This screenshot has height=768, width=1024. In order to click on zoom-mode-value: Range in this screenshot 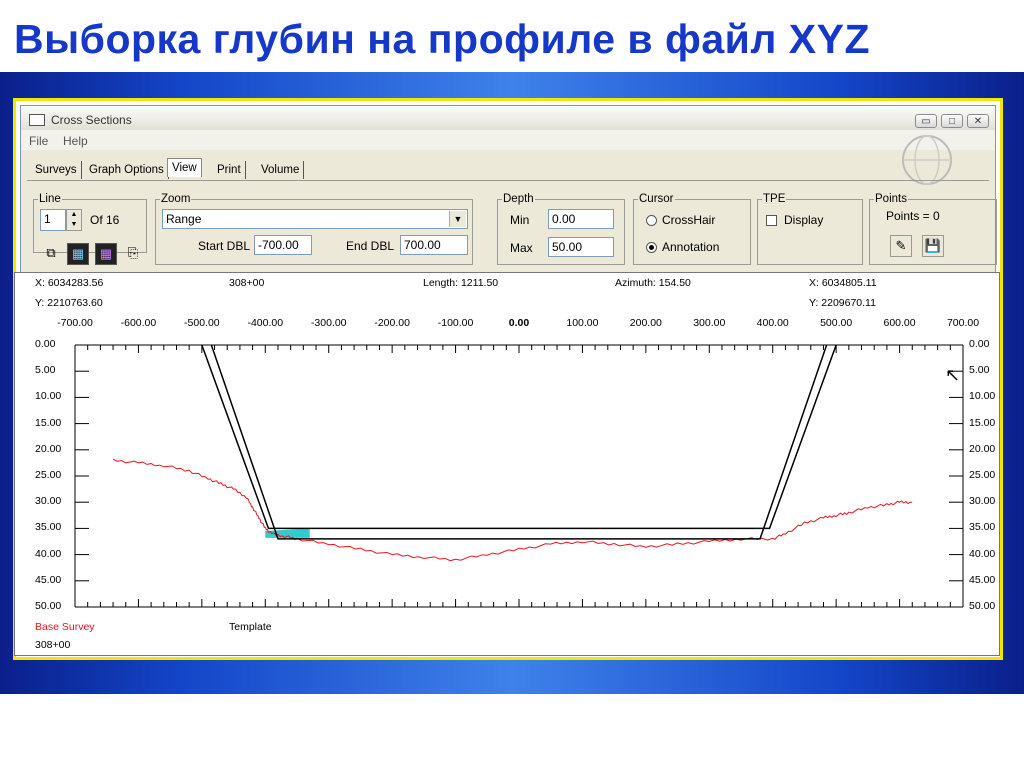, I will do `click(184, 219)`.